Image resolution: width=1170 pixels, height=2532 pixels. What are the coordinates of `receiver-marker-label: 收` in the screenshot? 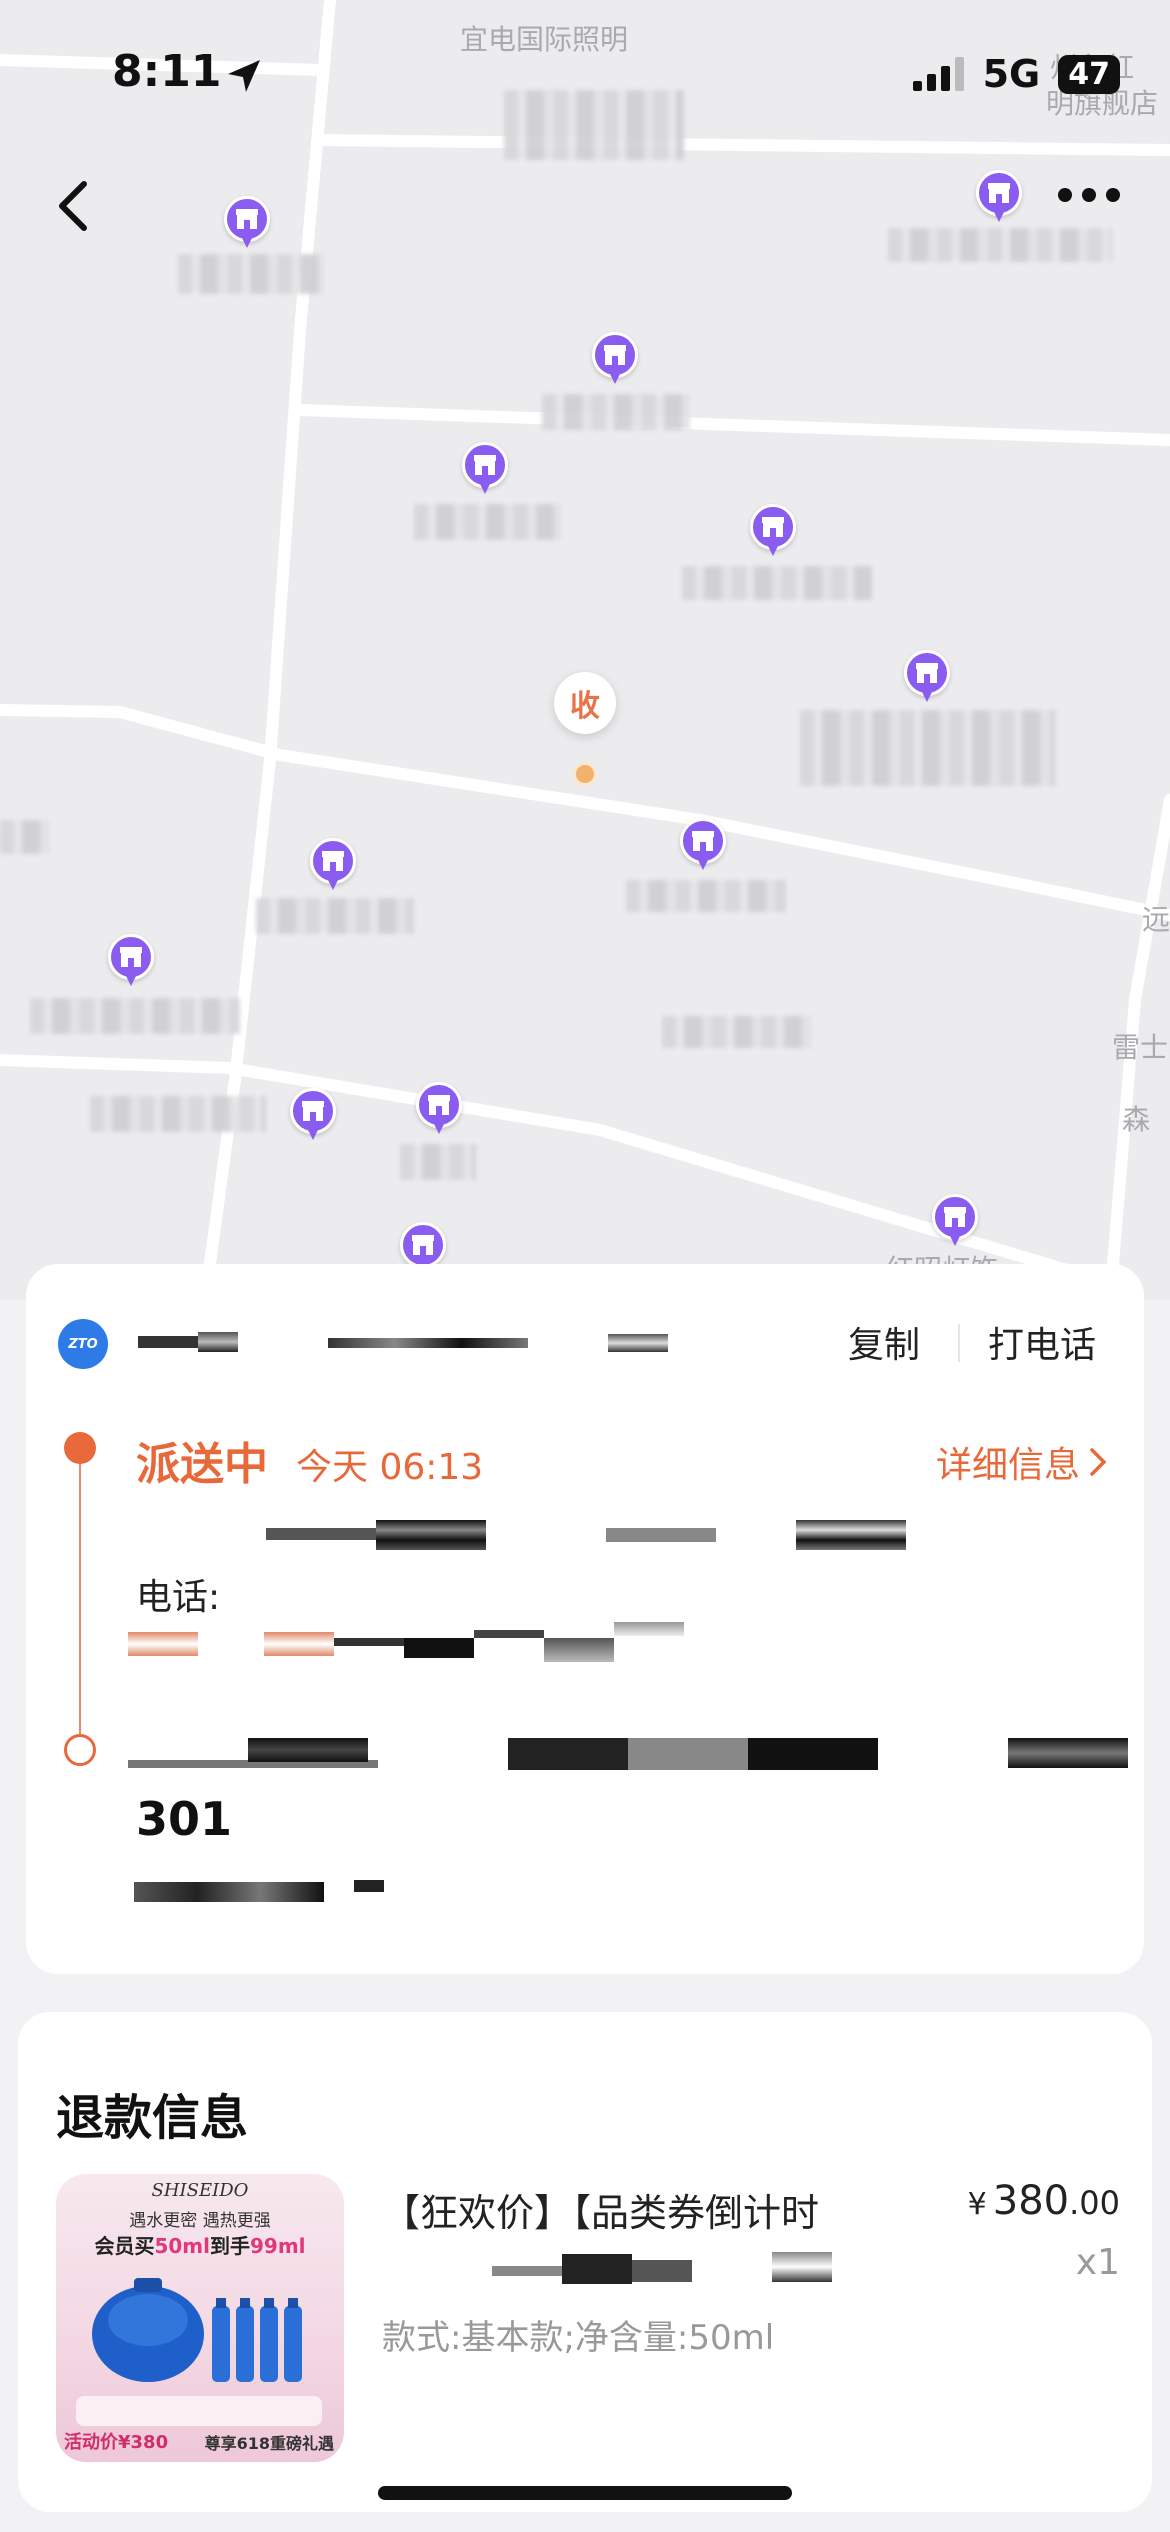 It's located at (585, 703).